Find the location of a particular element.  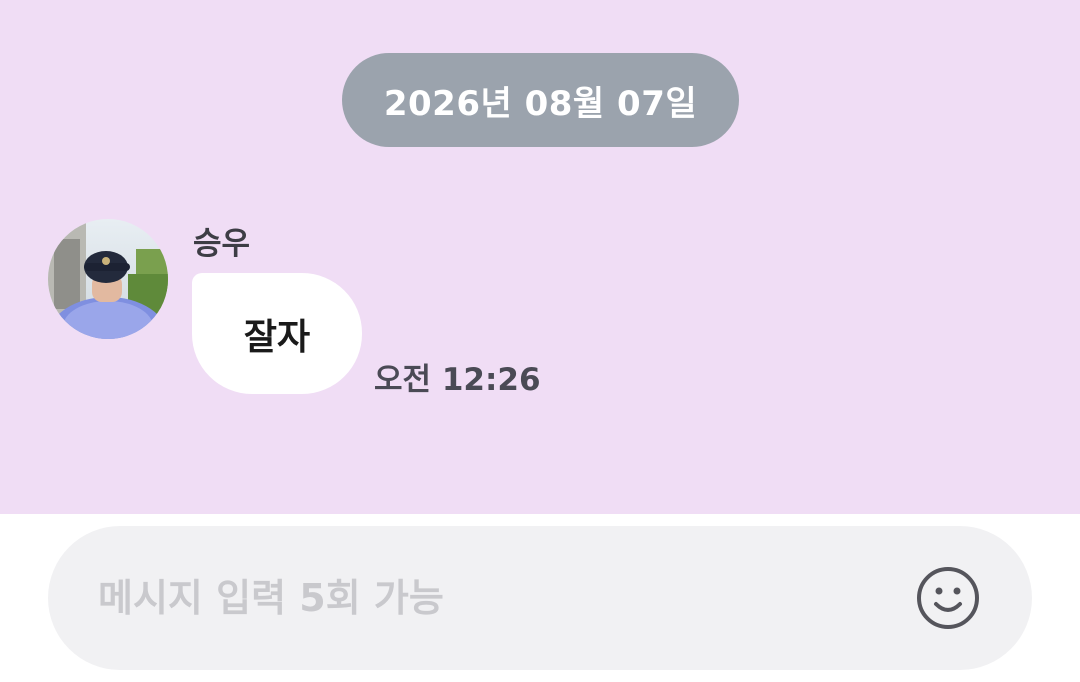

date-separator: 2026년 08월 07일 is located at coordinates (540, 100).